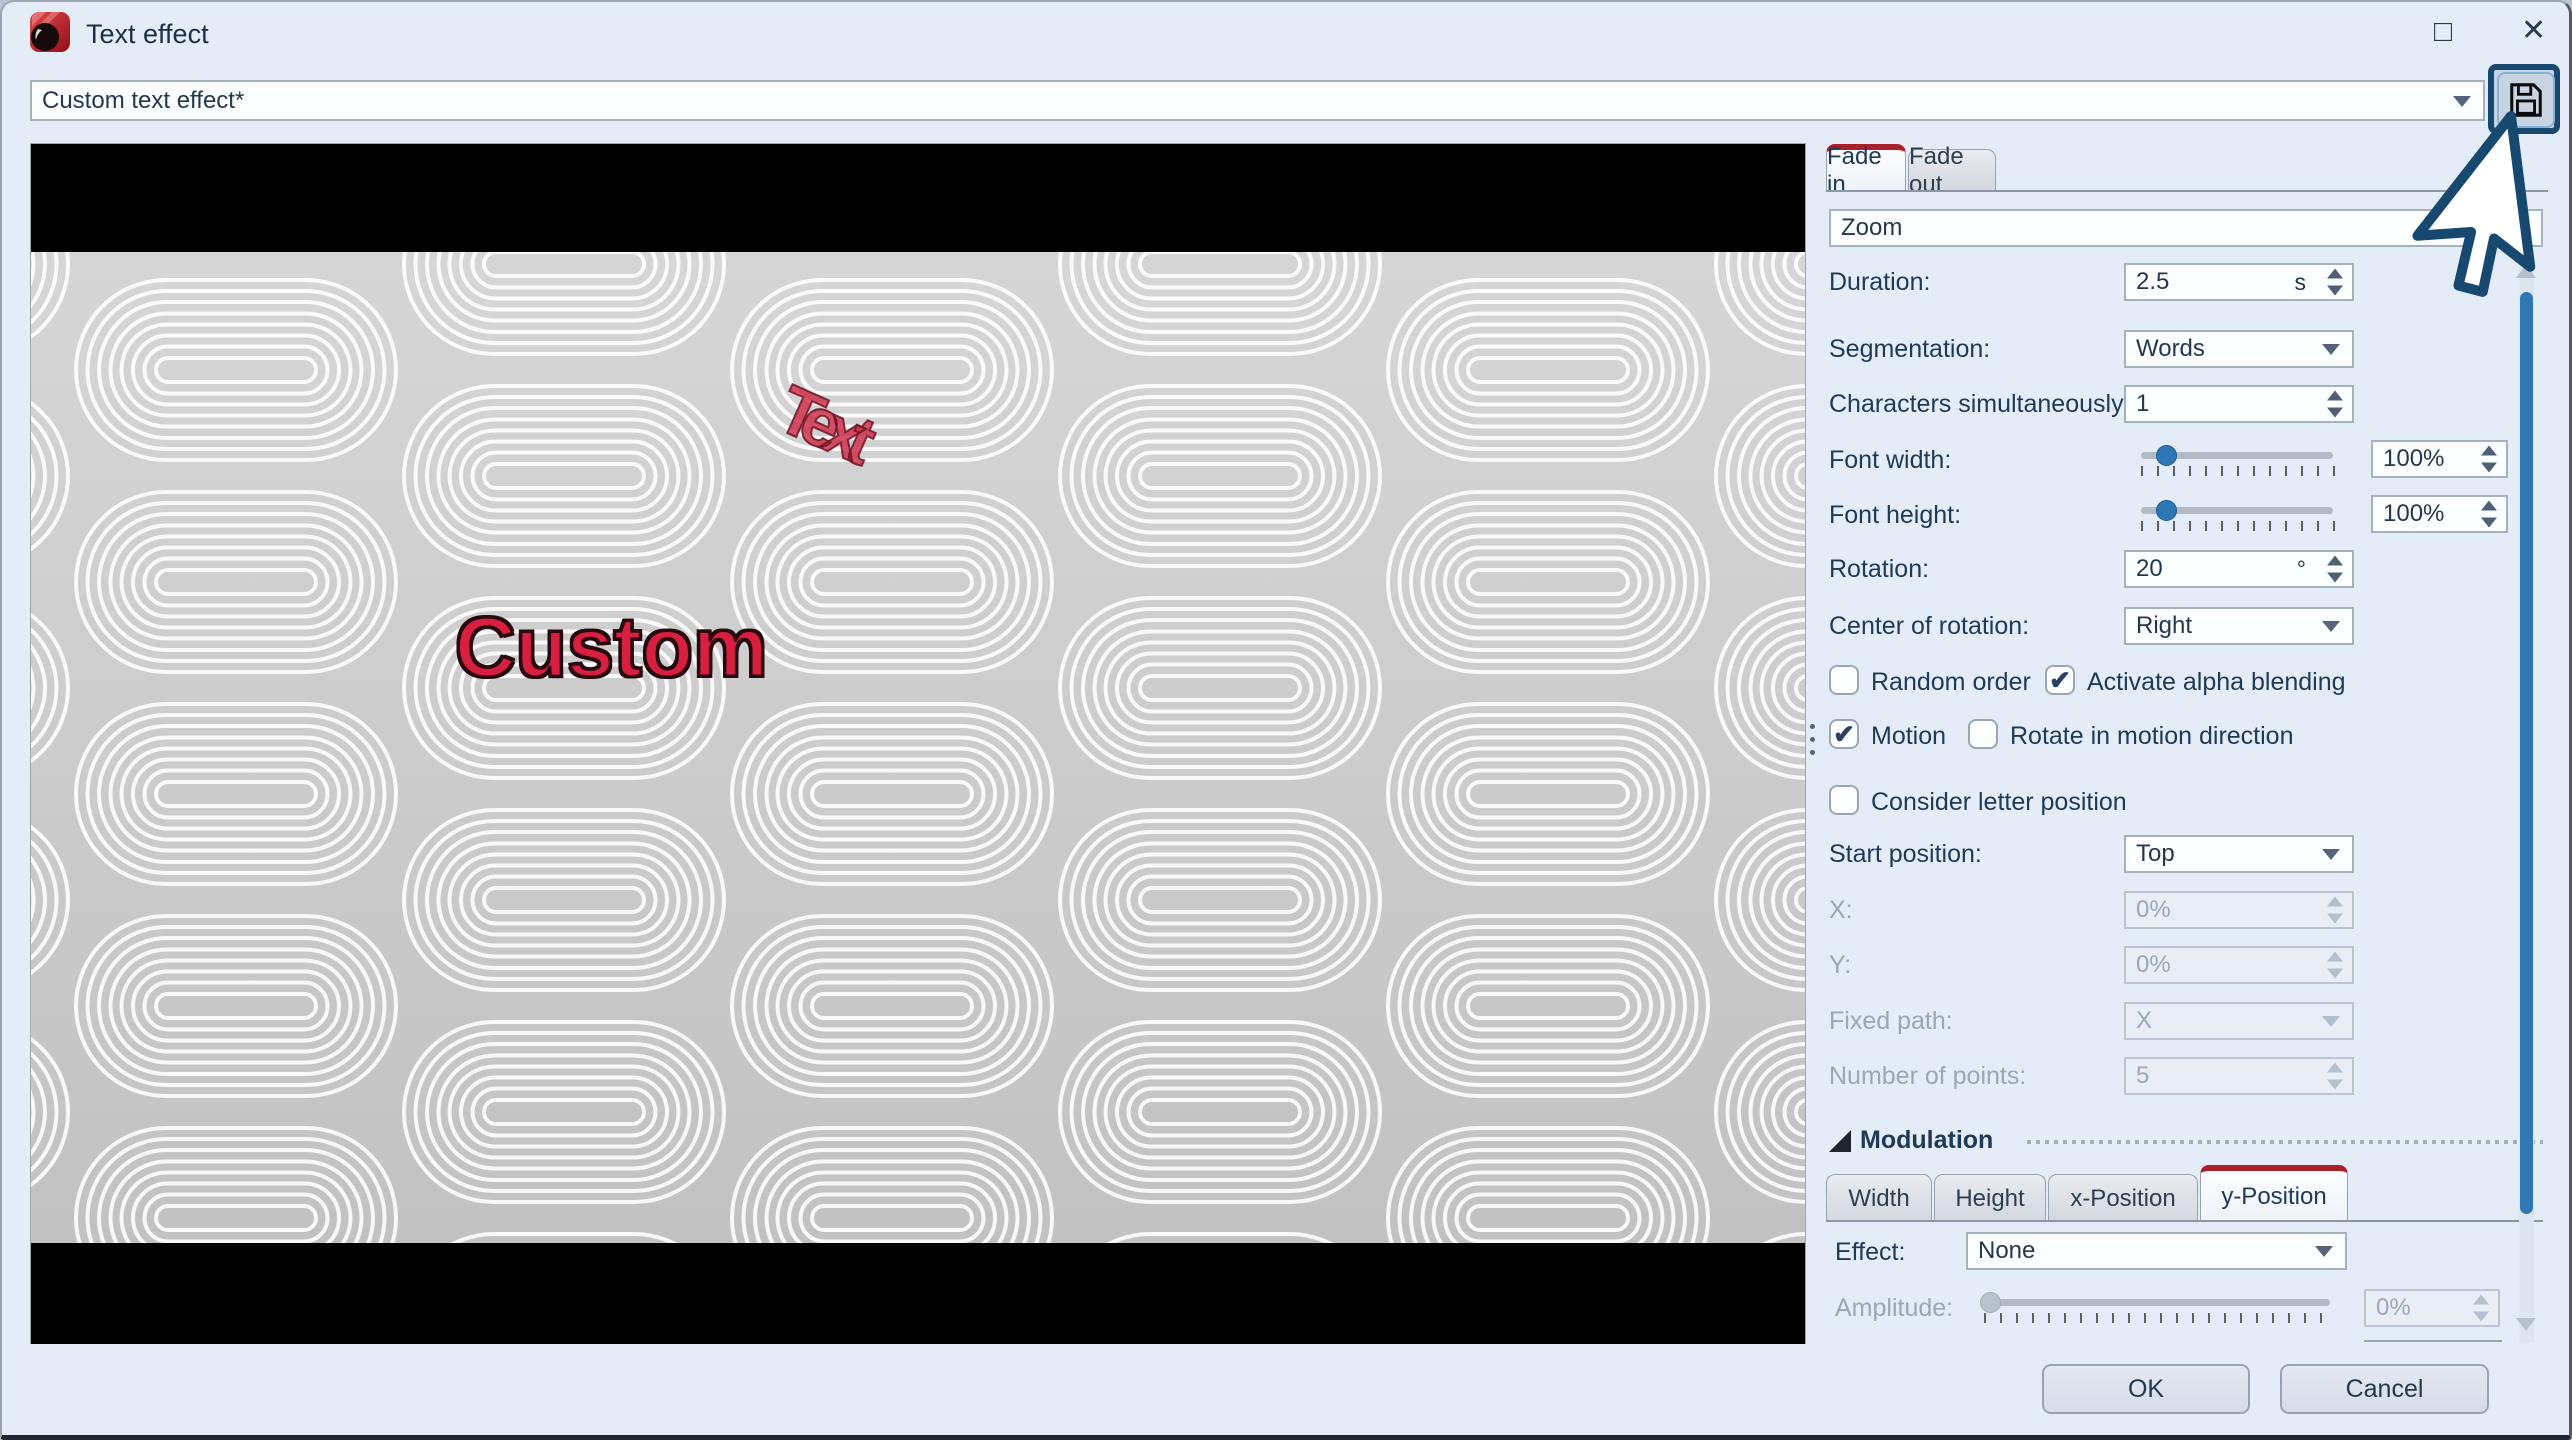 Image resolution: width=2572 pixels, height=1440 pixels. I want to click on duration-value: 2.5, so click(2153, 281).